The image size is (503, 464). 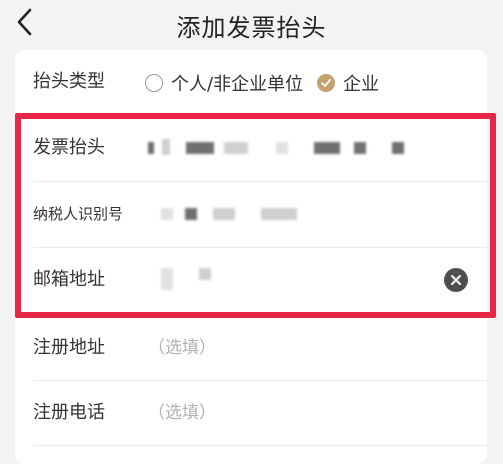 What do you see at coordinates (182, 413) in the screenshot?
I see `reg-phone-input: （选填）` at bounding box center [182, 413].